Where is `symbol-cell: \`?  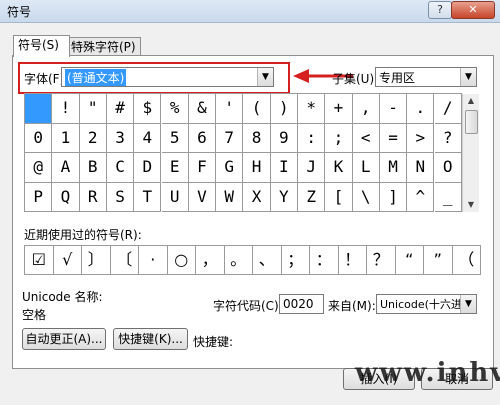
symbol-cell: \ is located at coordinates (366, 197).